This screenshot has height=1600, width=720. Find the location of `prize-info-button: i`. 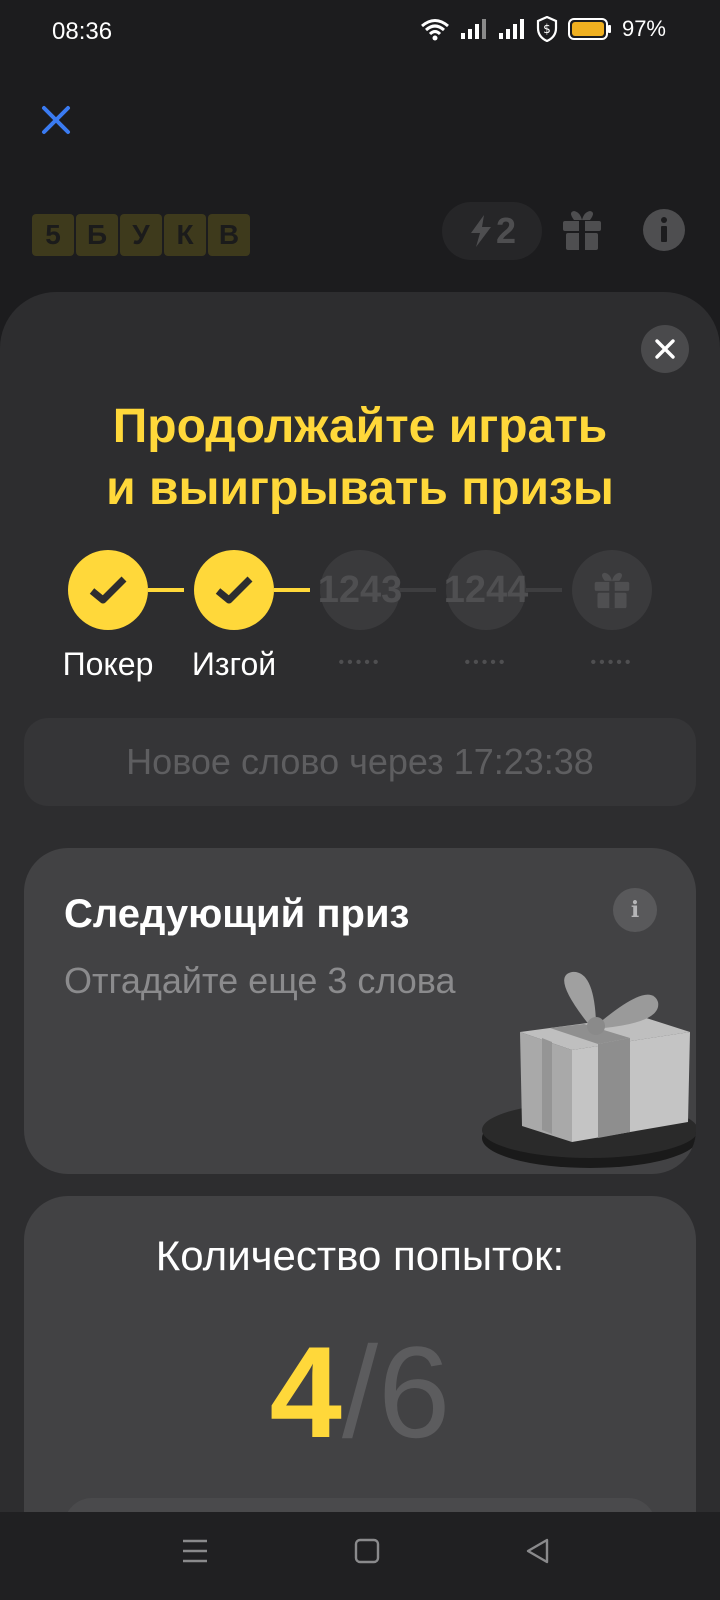

prize-info-button: i is located at coordinates (635, 910).